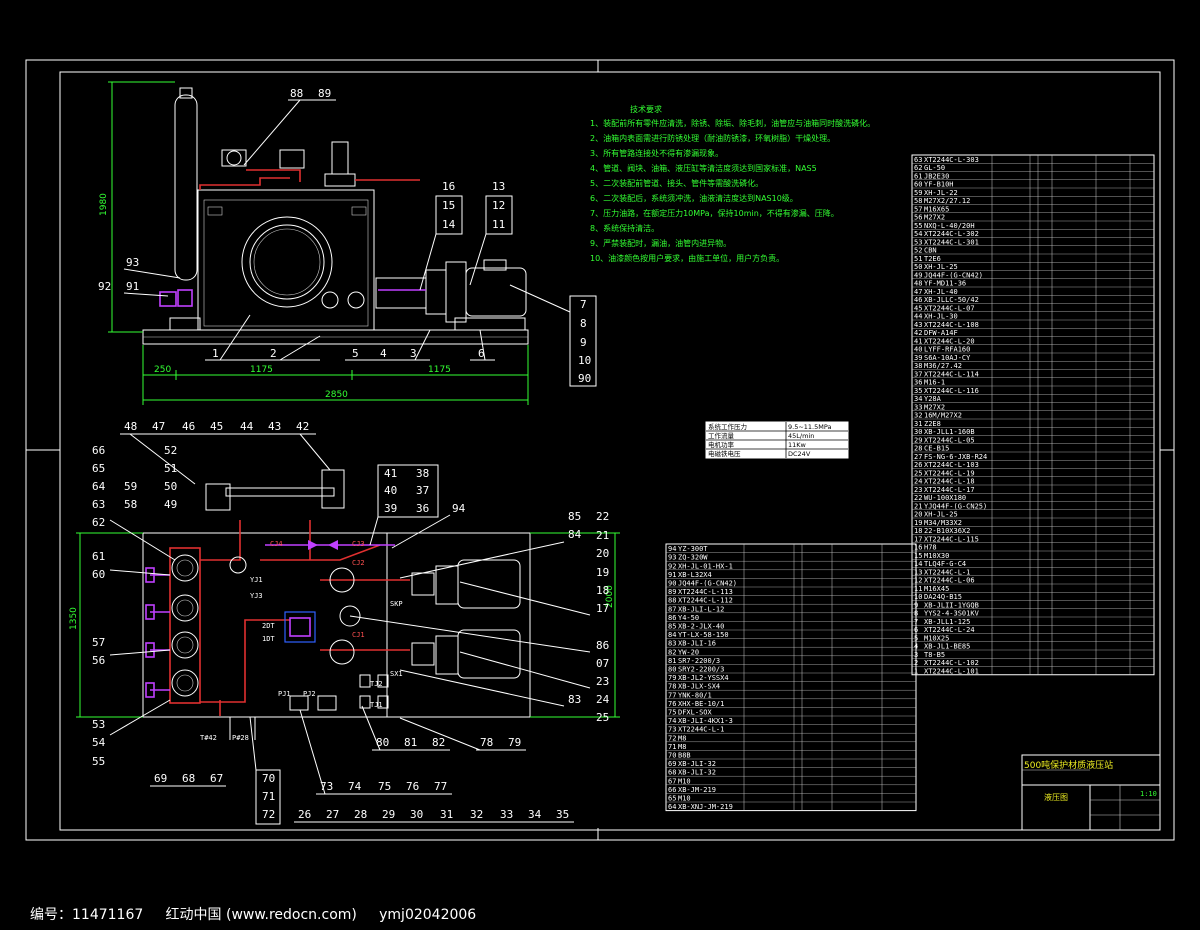 Image resolution: width=1200 pixels, height=930 pixels. What do you see at coordinates (170, 486) in the screenshot?
I see `balloon-50: 50` at bounding box center [170, 486].